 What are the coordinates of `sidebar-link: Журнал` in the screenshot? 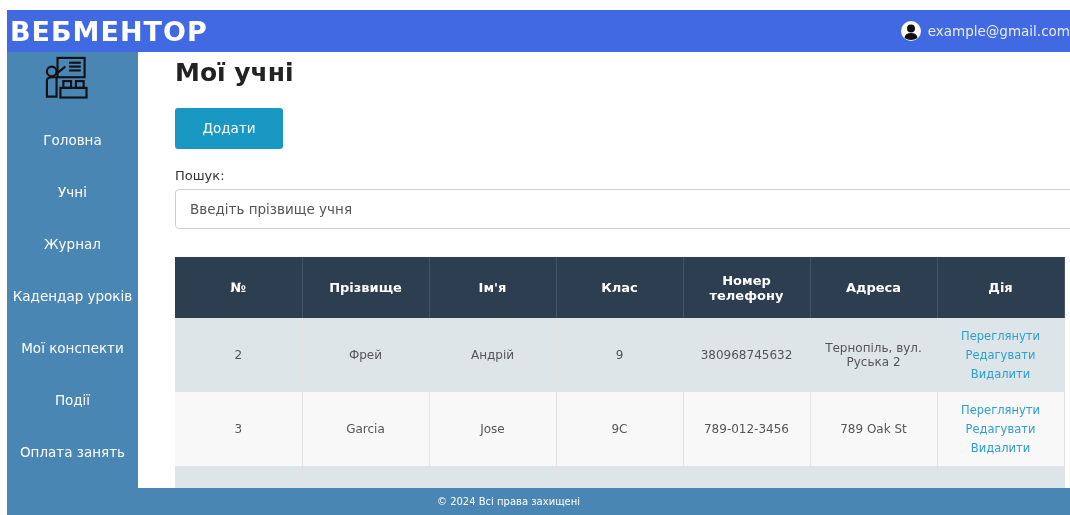 It's located at (72, 244).